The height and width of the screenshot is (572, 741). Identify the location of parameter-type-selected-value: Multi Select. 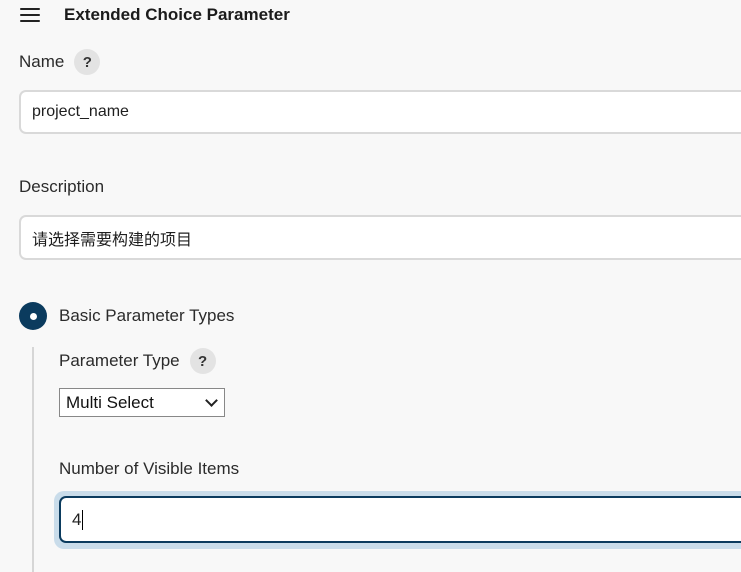
(110, 402).